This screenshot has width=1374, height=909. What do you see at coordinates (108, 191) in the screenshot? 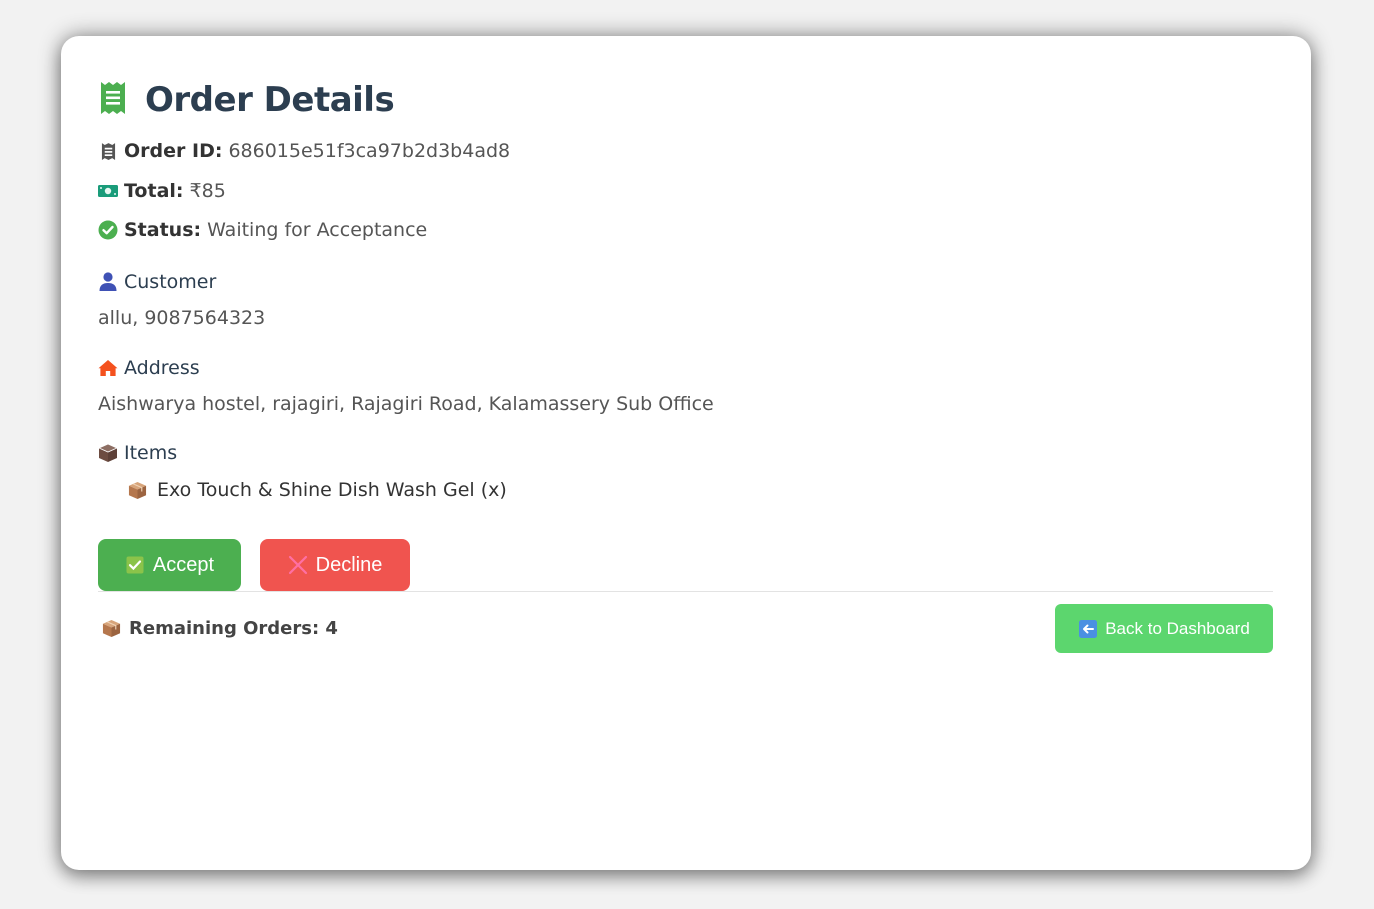
I see `money-icon` at bounding box center [108, 191].